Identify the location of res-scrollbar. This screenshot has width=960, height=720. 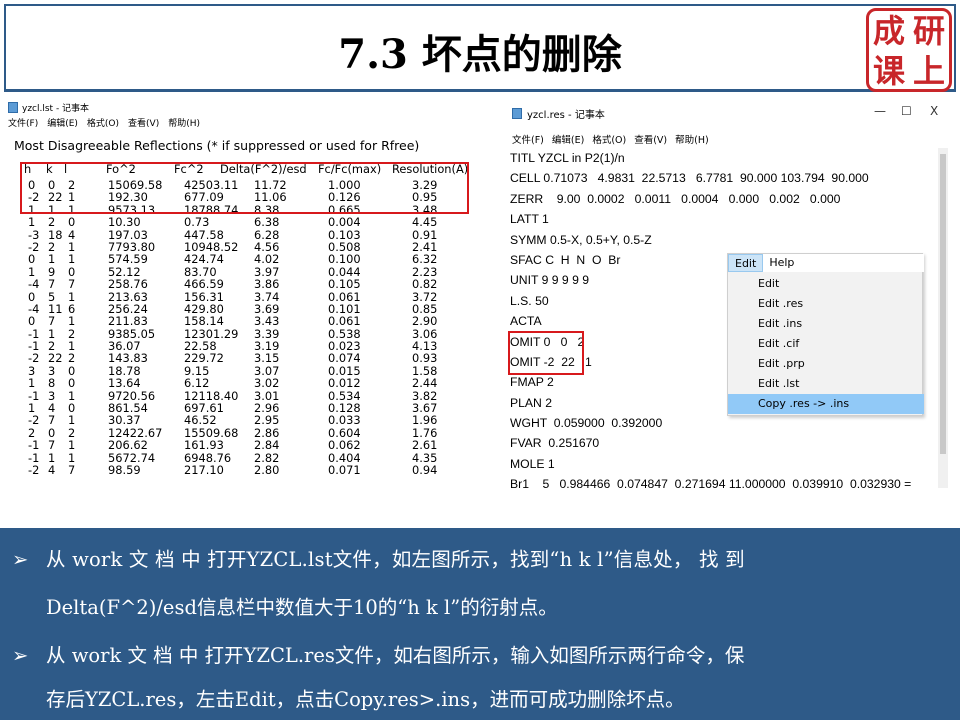
(943, 318).